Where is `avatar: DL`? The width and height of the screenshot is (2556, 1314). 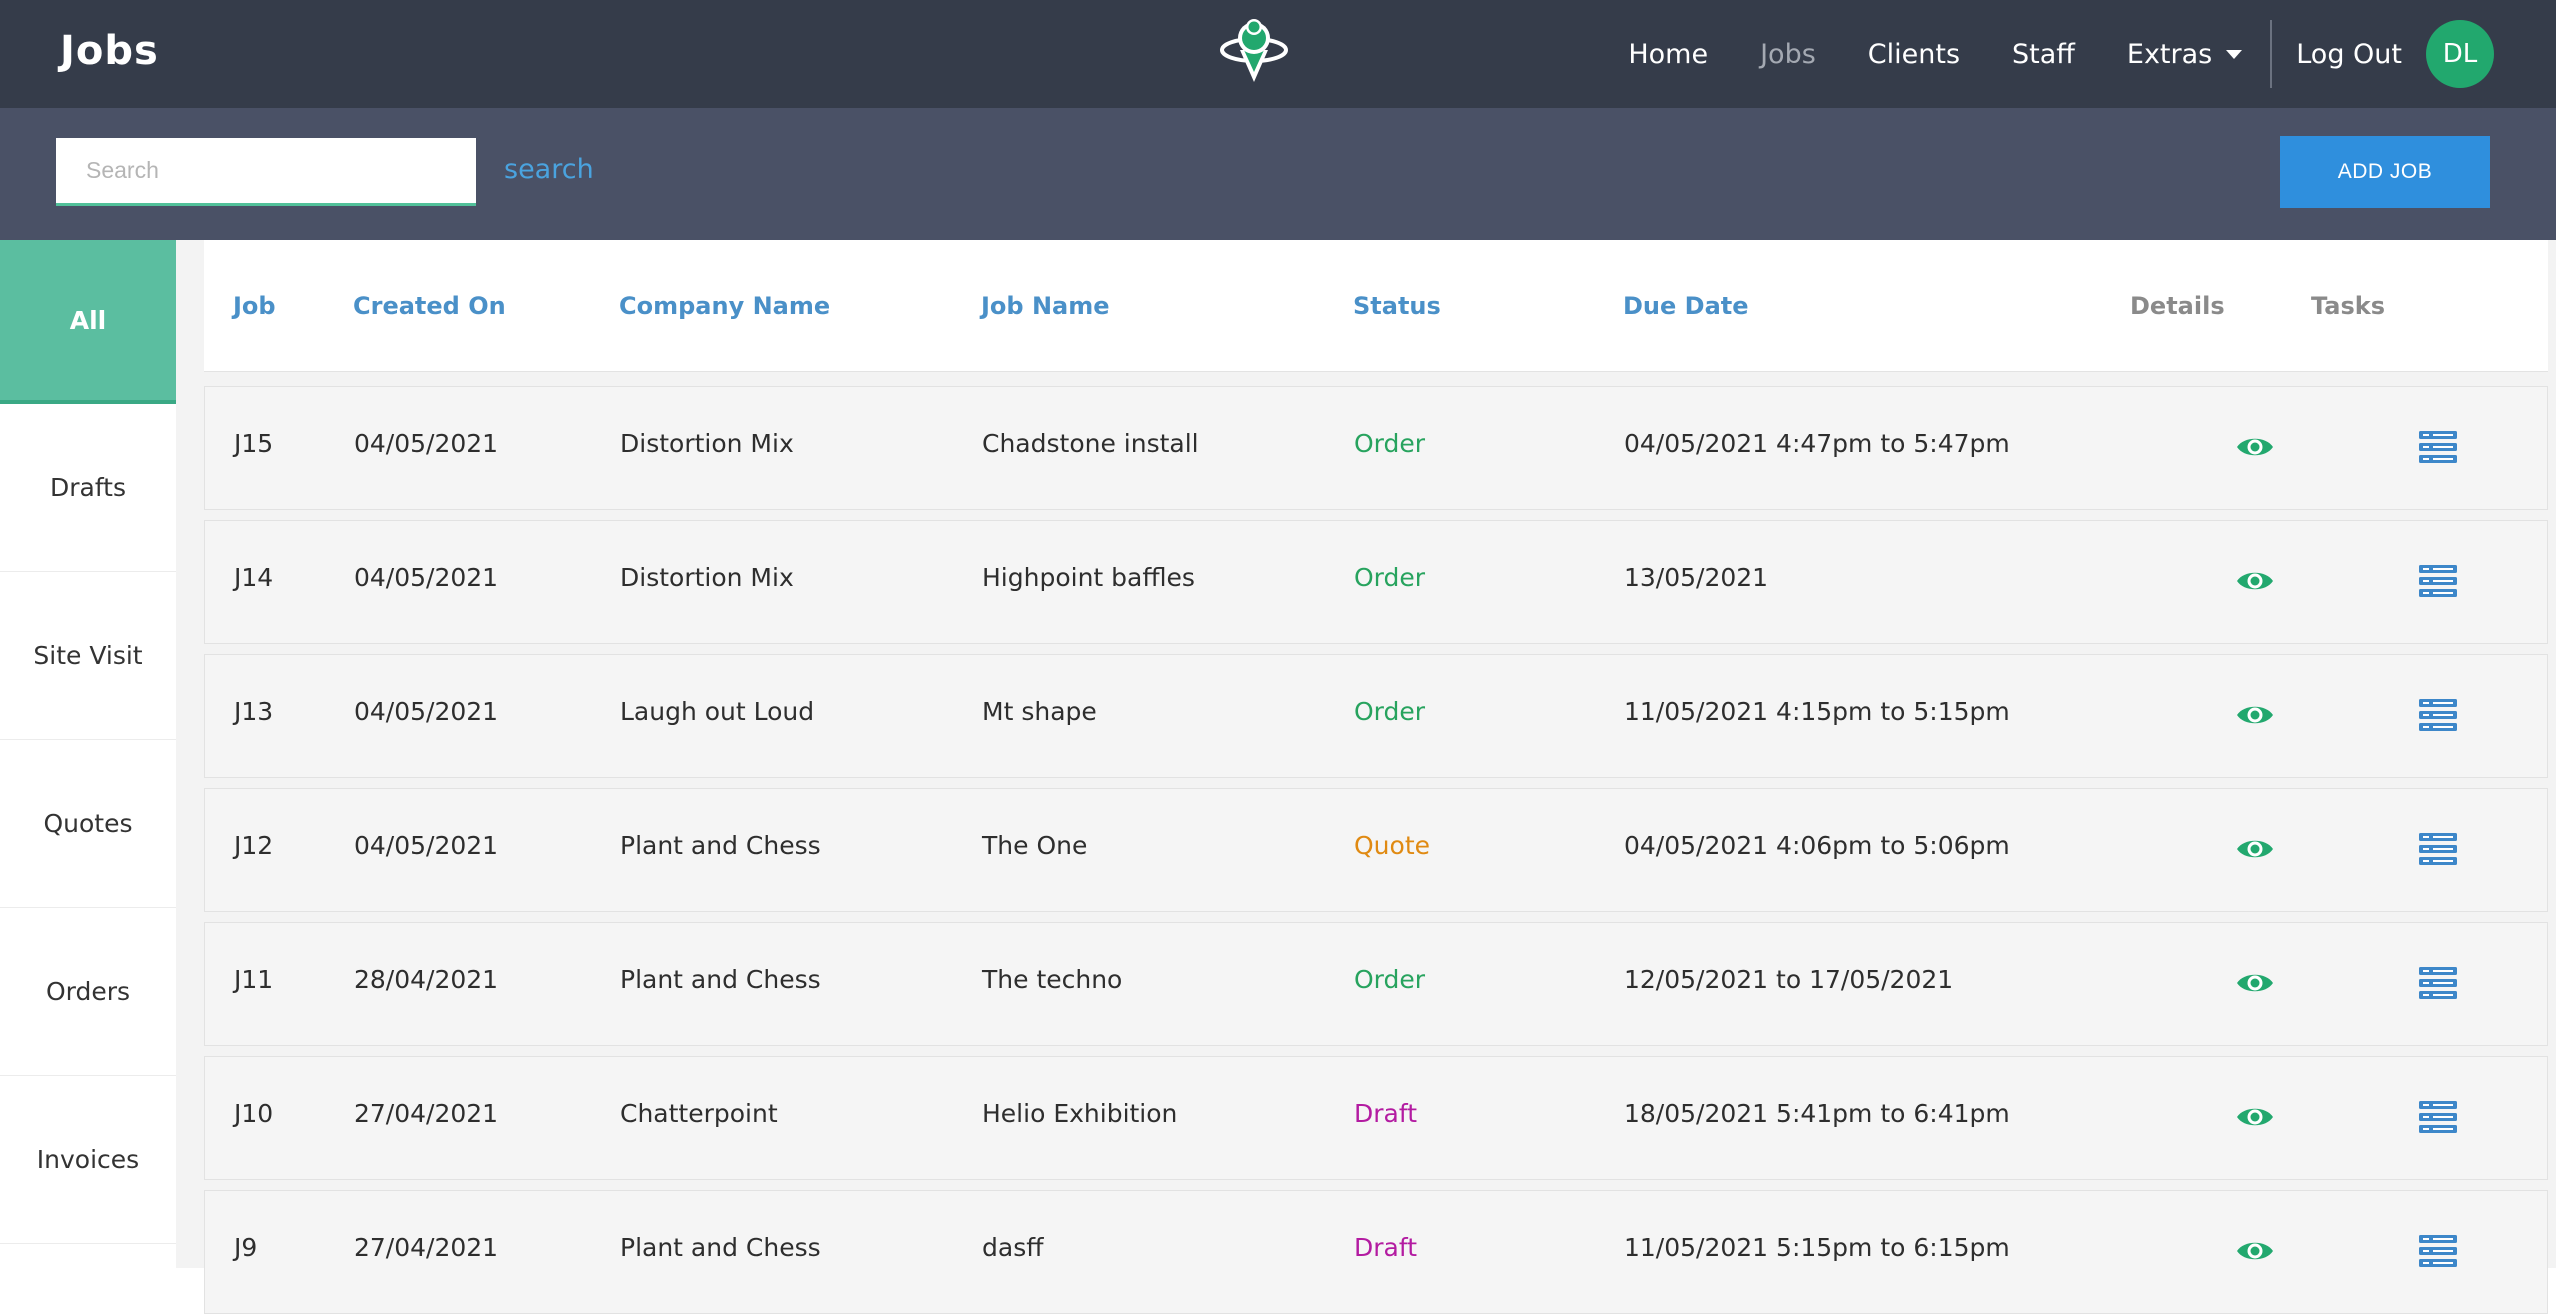 avatar: DL is located at coordinates (2460, 54).